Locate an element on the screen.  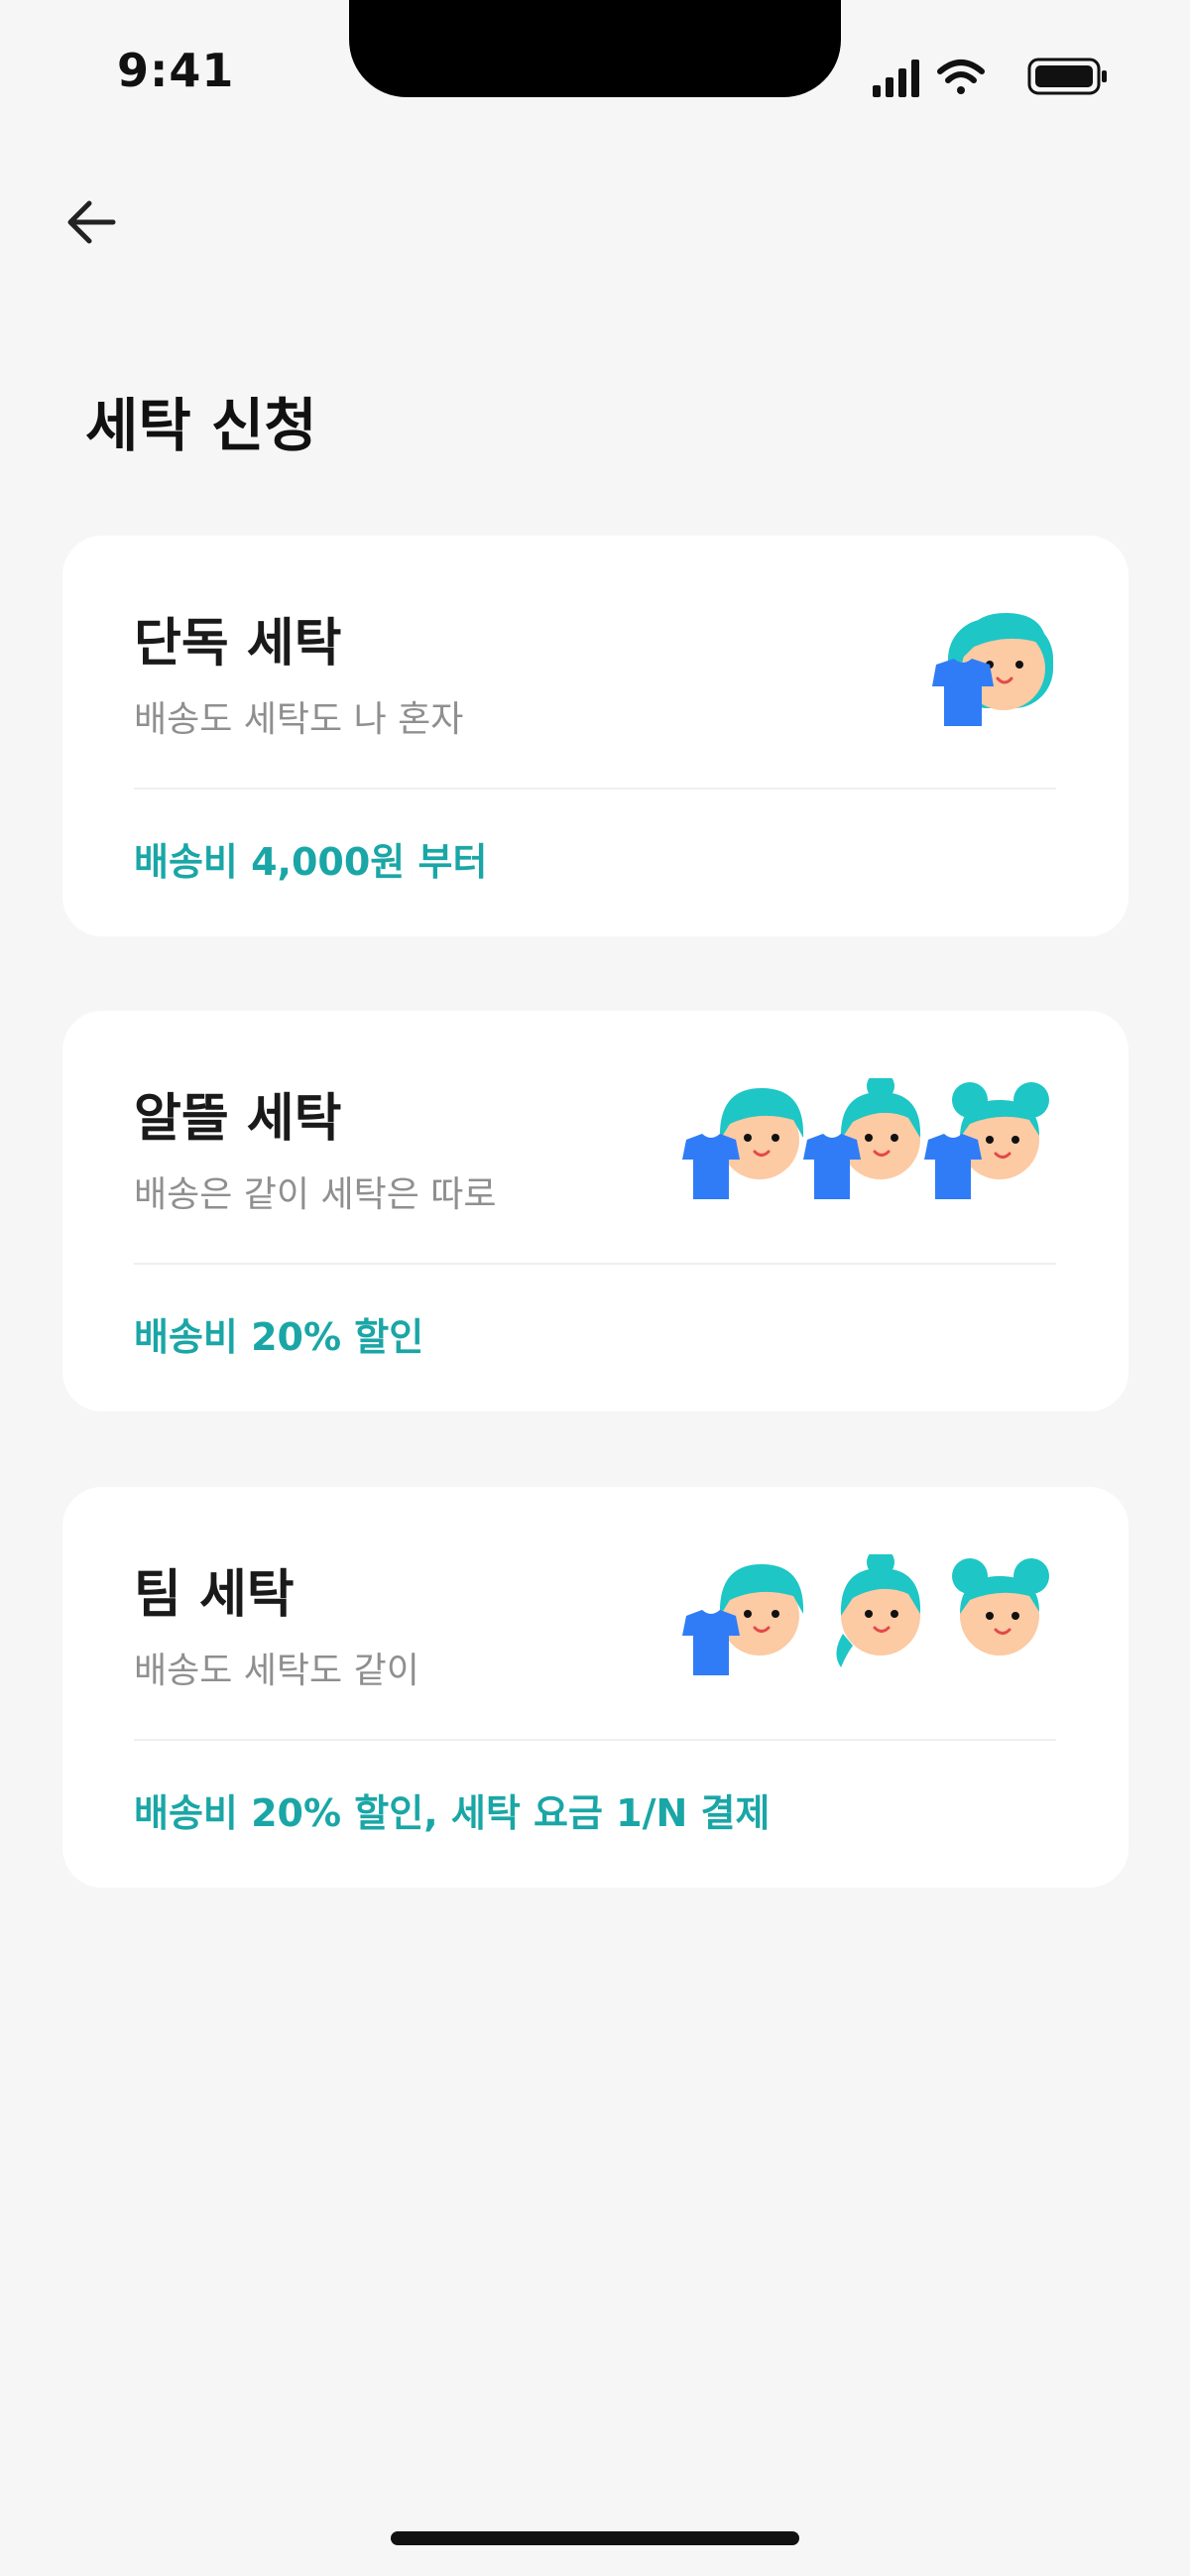
status-icons is located at coordinates (992, 79).